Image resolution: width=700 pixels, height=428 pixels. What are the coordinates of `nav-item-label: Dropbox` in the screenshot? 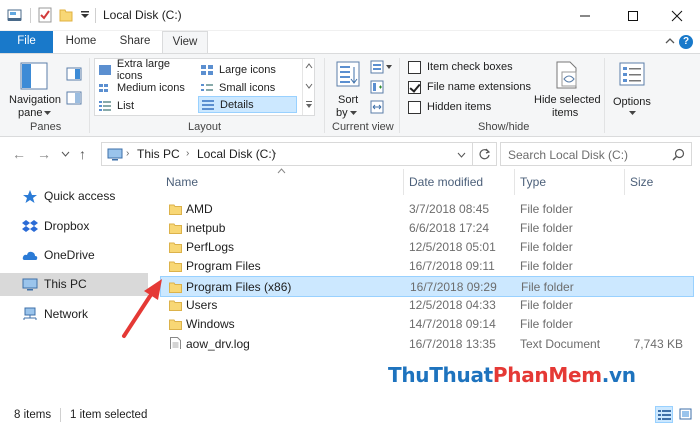 It's located at (67, 226).